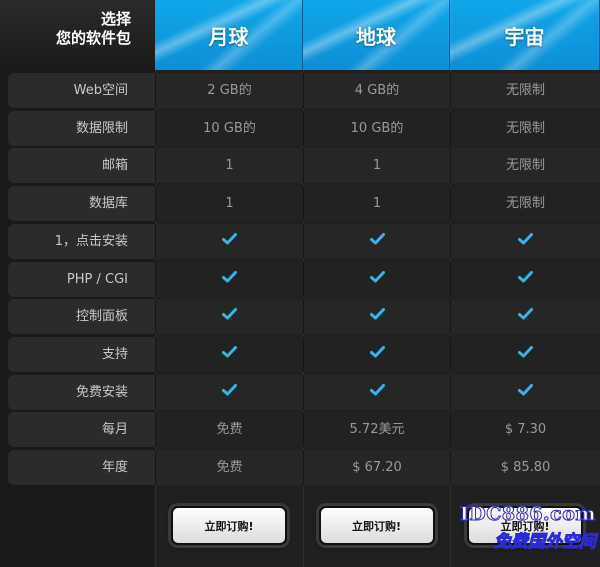 The width and height of the screenshot is (600, 567). I want to click on order-button-earth: 立即订购!, so click(376, 525).